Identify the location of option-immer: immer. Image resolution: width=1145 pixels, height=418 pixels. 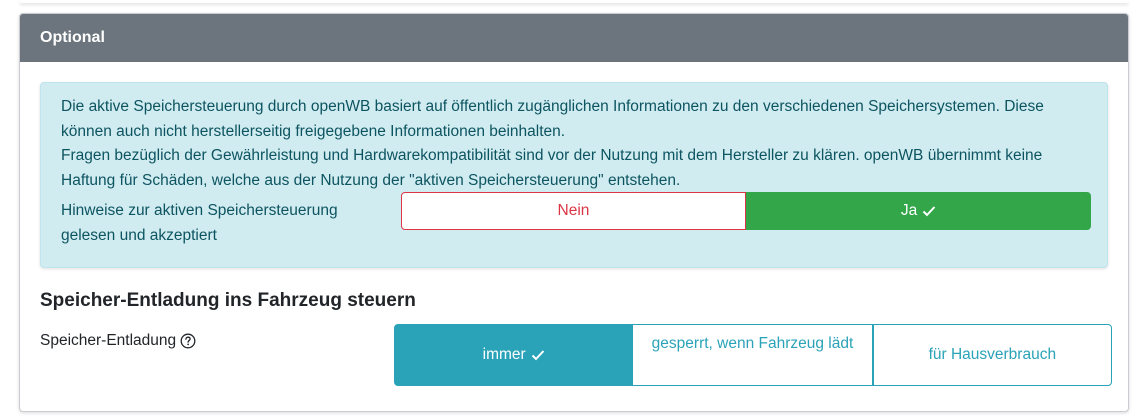
(514, 355).